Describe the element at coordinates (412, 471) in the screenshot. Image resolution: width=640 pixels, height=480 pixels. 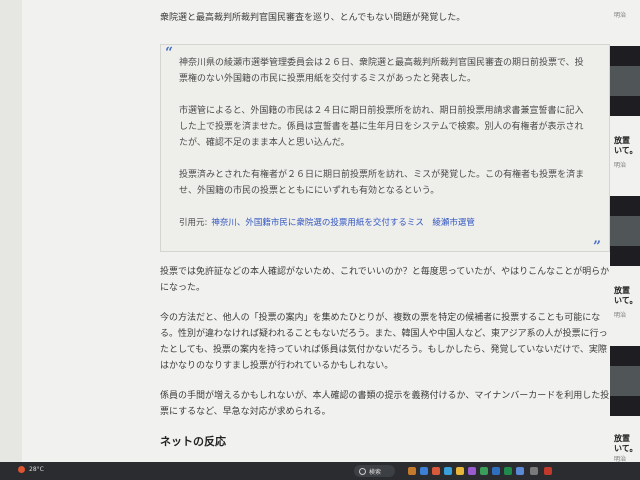
I see `file-explorer-icon` at that location.